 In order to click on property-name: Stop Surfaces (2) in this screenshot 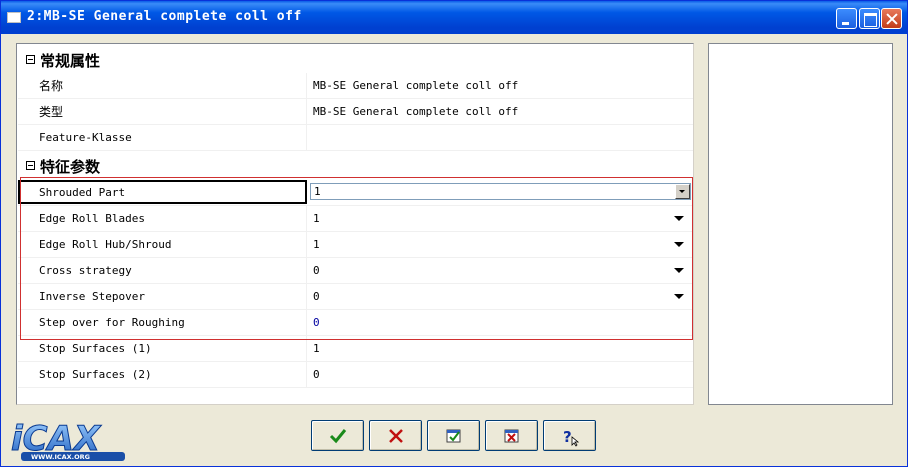, I will do `click(162, 375)`.